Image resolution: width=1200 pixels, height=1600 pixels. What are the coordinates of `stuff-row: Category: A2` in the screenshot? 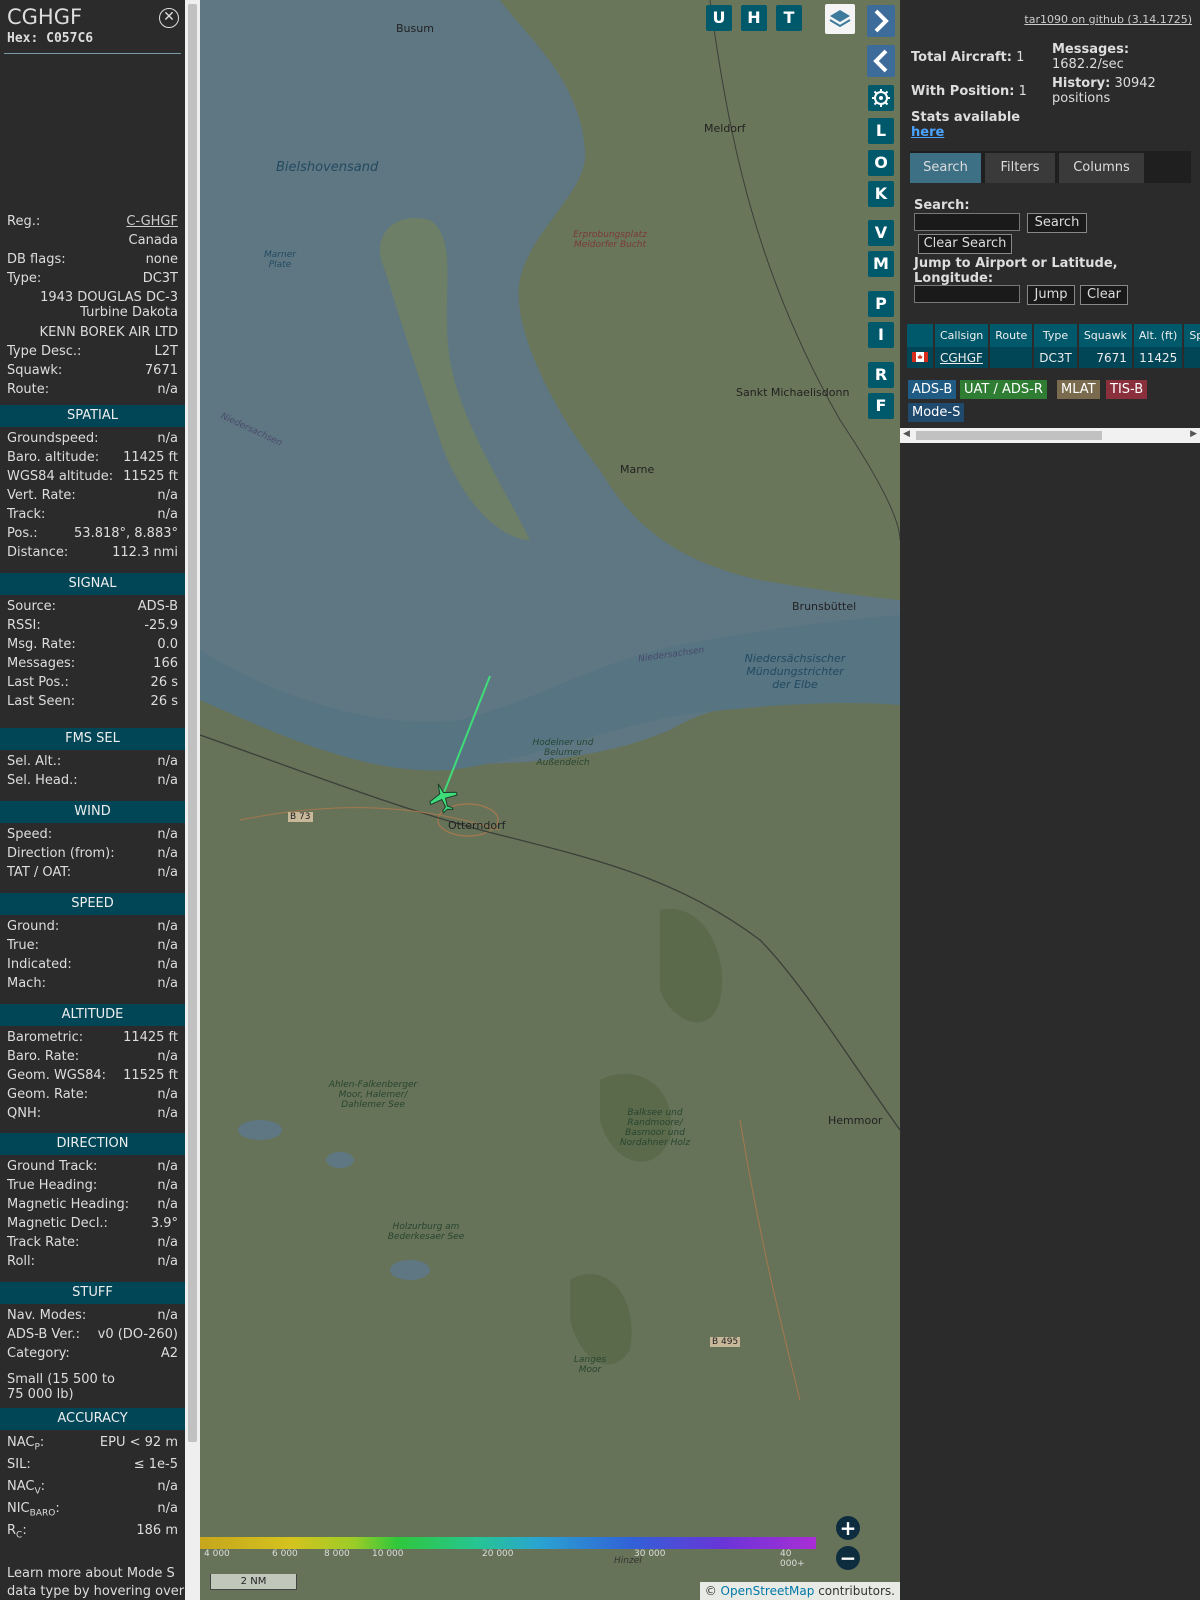 It's located at (92, 1354).